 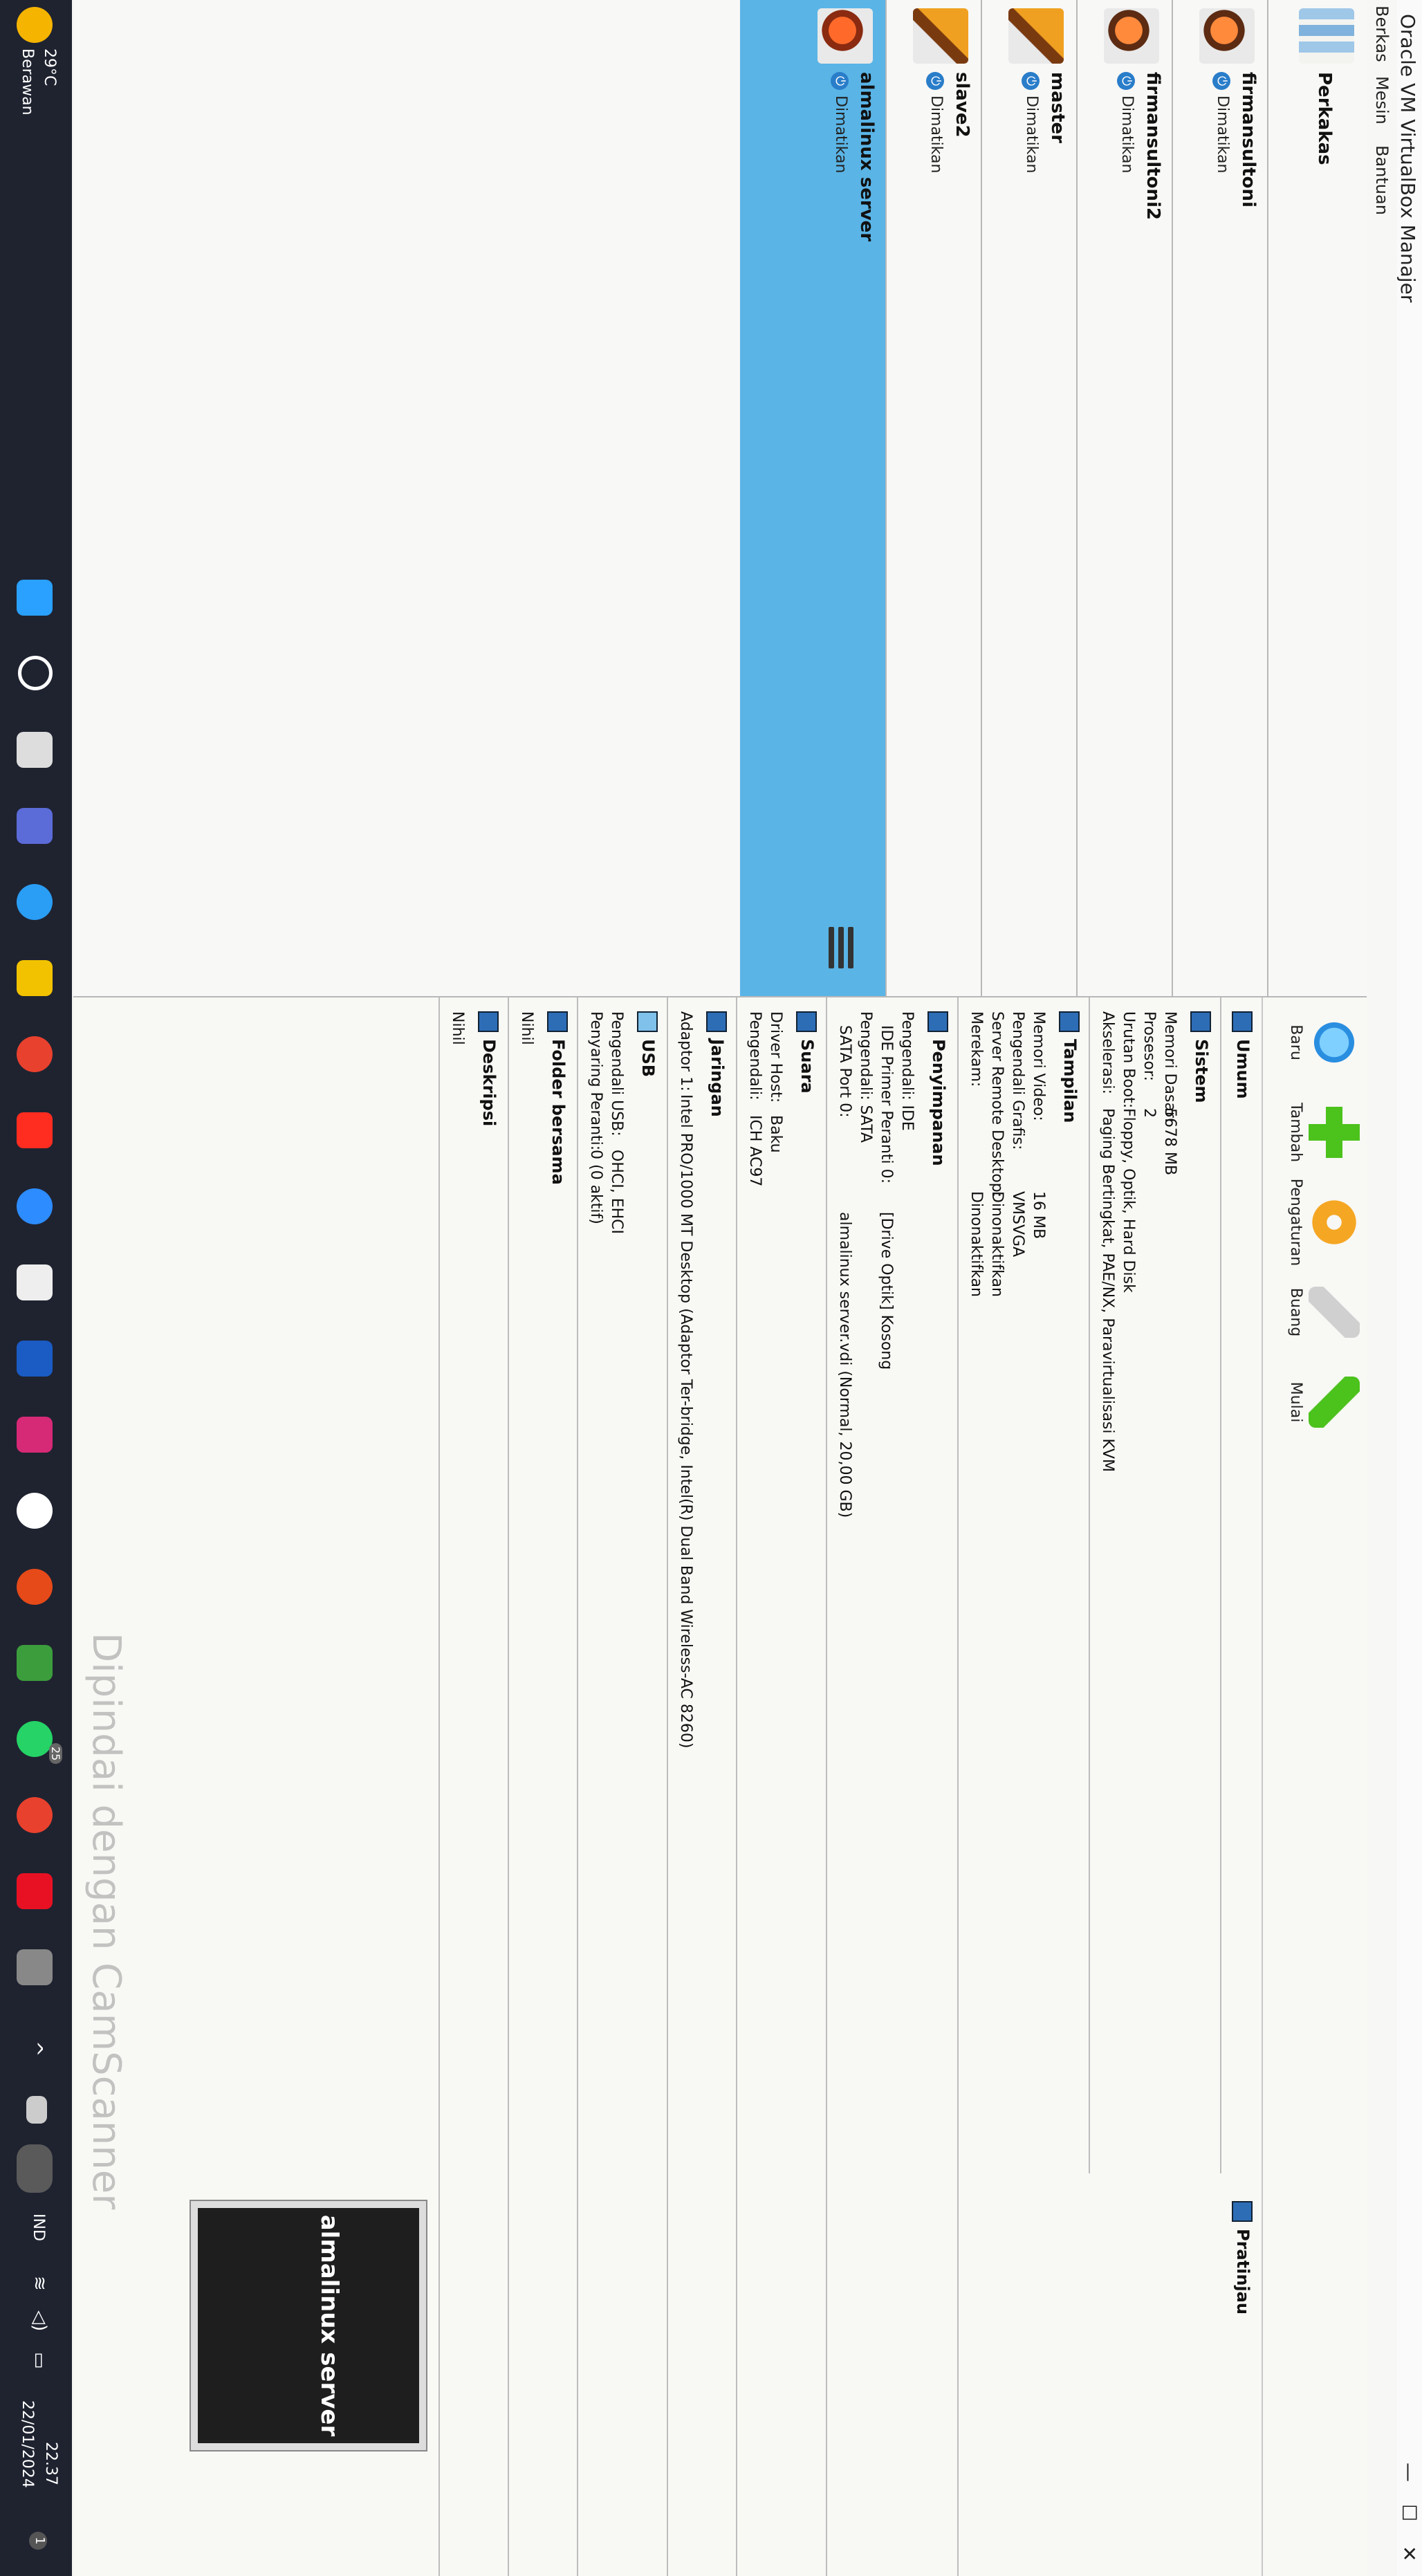 I want to click on title-bar: Oracle VM VirtualBox Manajer — ☐ ✕, so click(x=1409, y=1288).